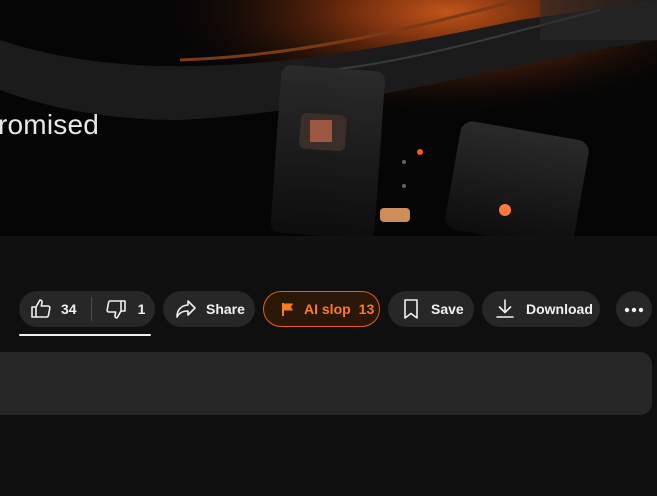 This screenshot has height=496, width=657. I want to click on thumbs-down-icon, so click(116, 309).